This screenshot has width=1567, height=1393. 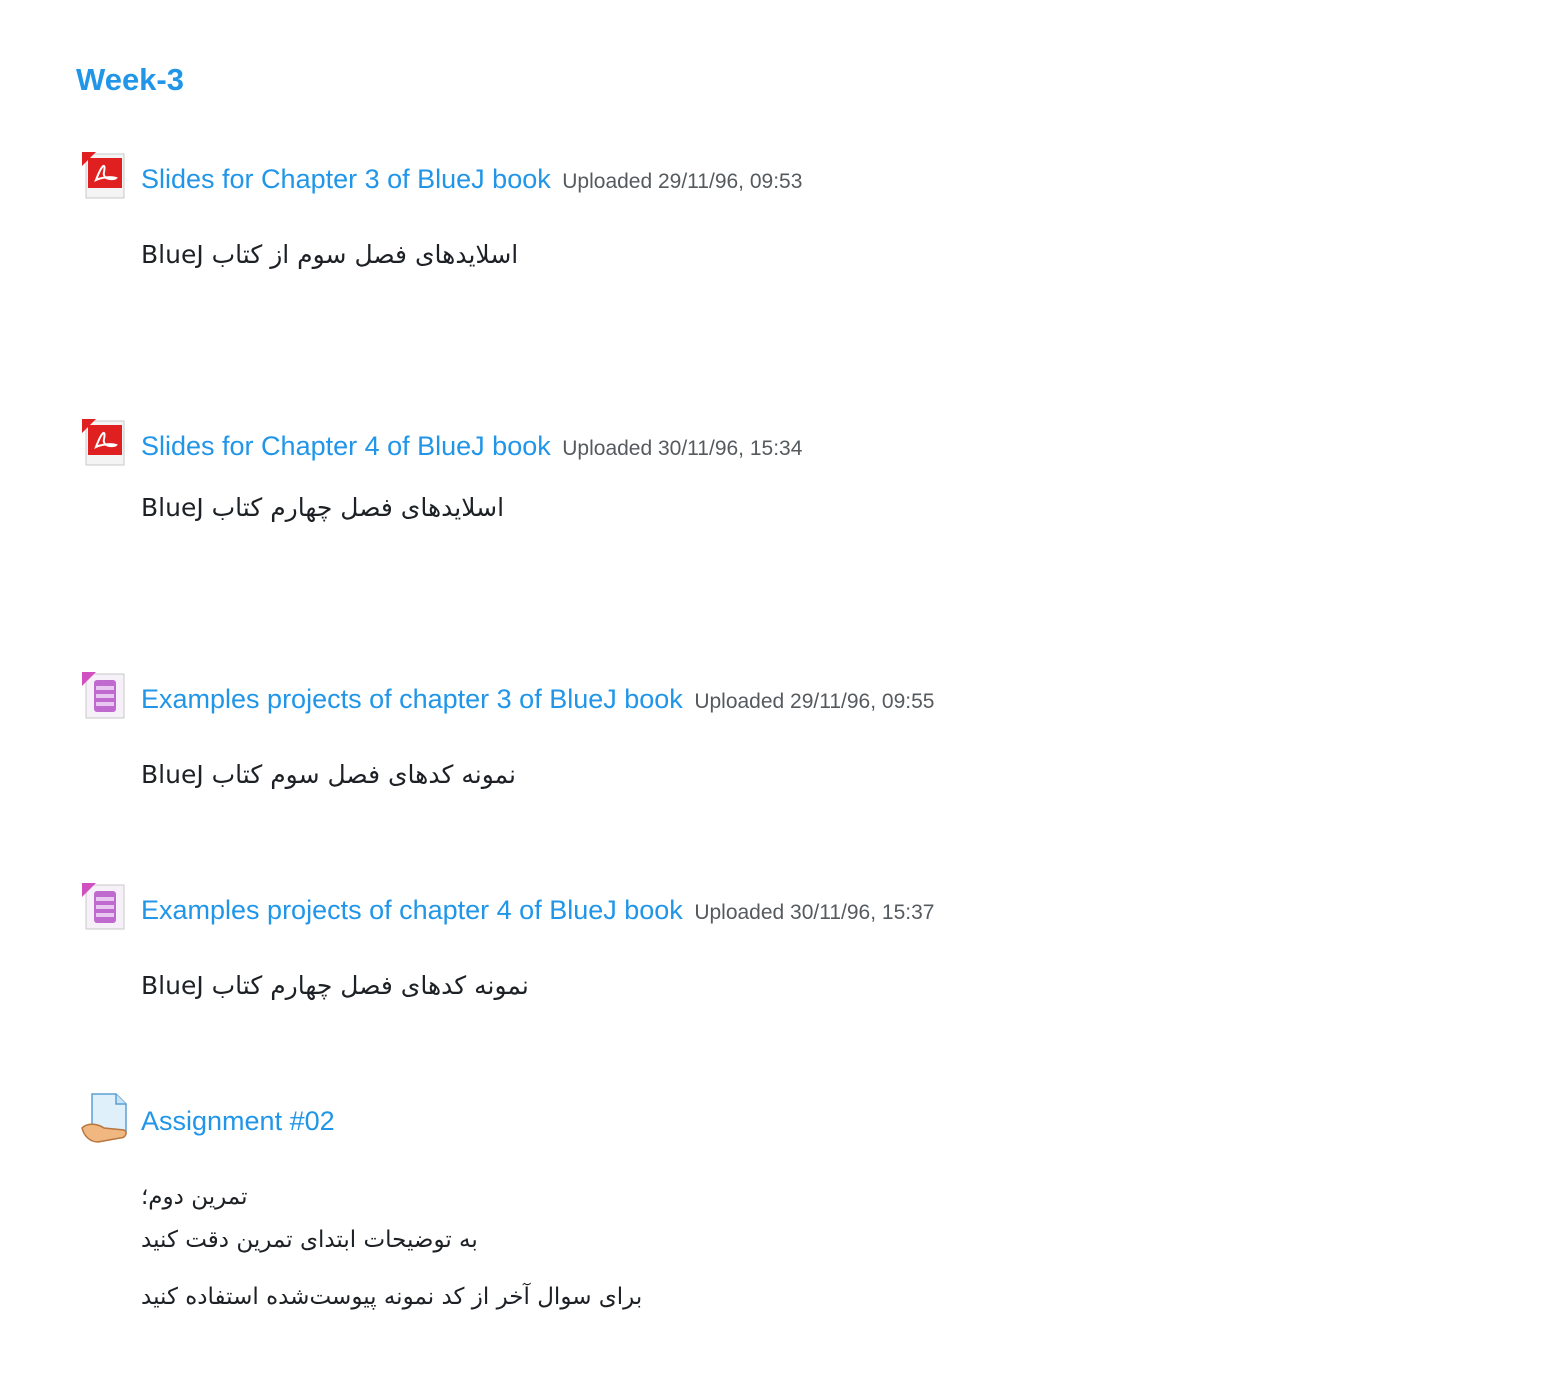 I want to click on activity-description: اسلایدهای فصل سوم از کتاب BlueJ, so click(x=330, y=254).